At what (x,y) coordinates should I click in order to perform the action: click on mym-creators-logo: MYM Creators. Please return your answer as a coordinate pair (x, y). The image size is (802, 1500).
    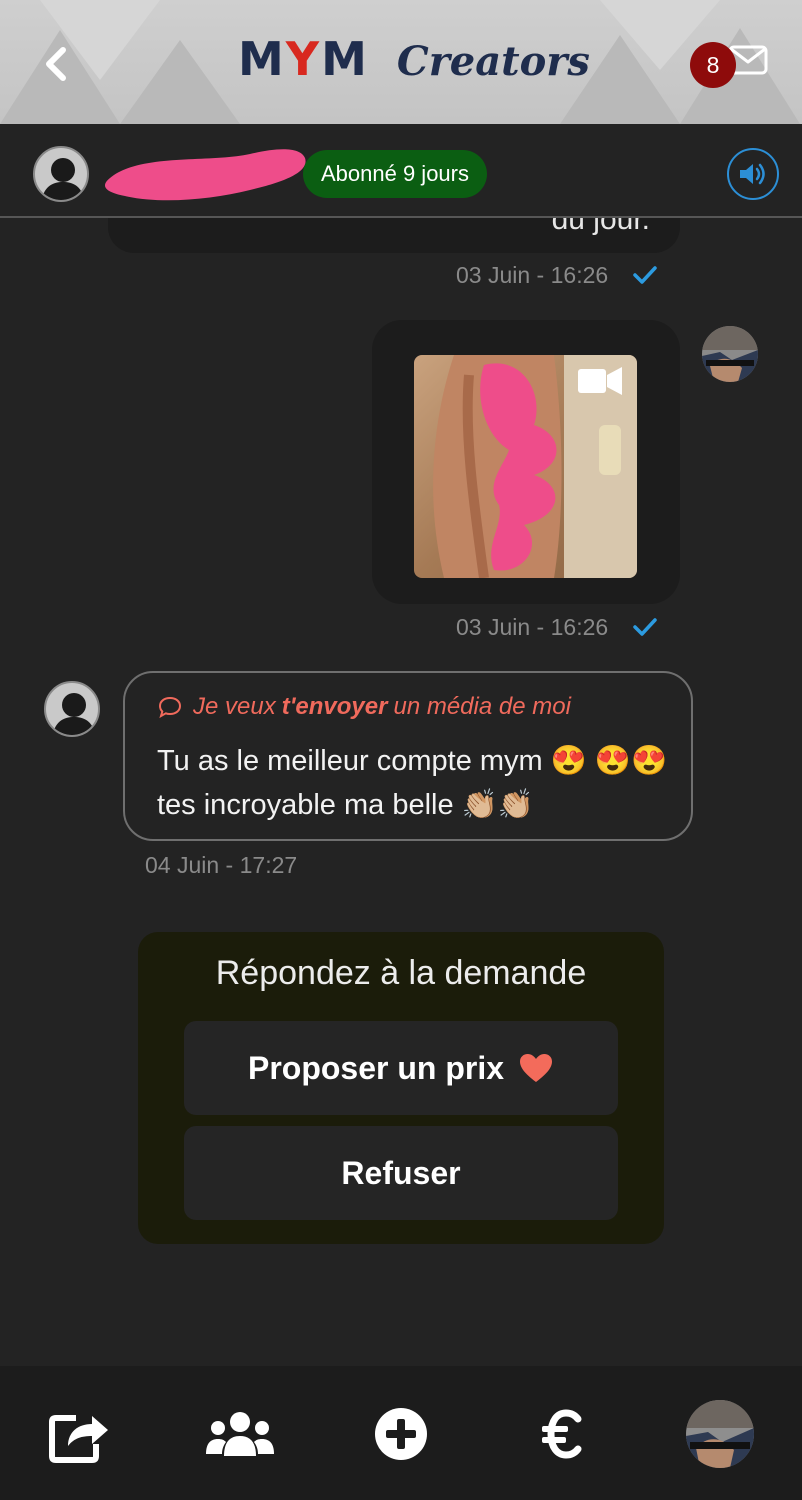
    Looking at the image, I should click on (414, 62).